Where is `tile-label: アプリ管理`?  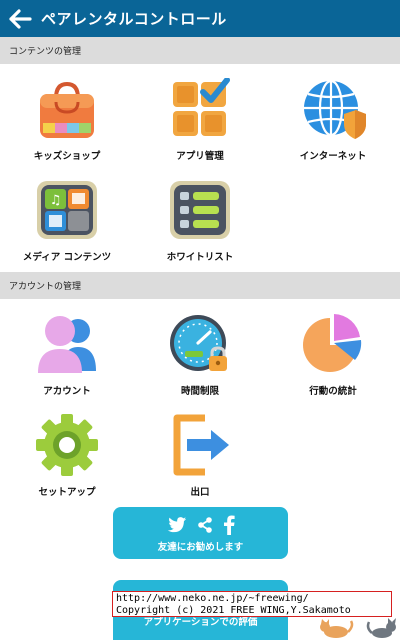 tile-label: アプリ管理 is located at coordinates (200, 156).